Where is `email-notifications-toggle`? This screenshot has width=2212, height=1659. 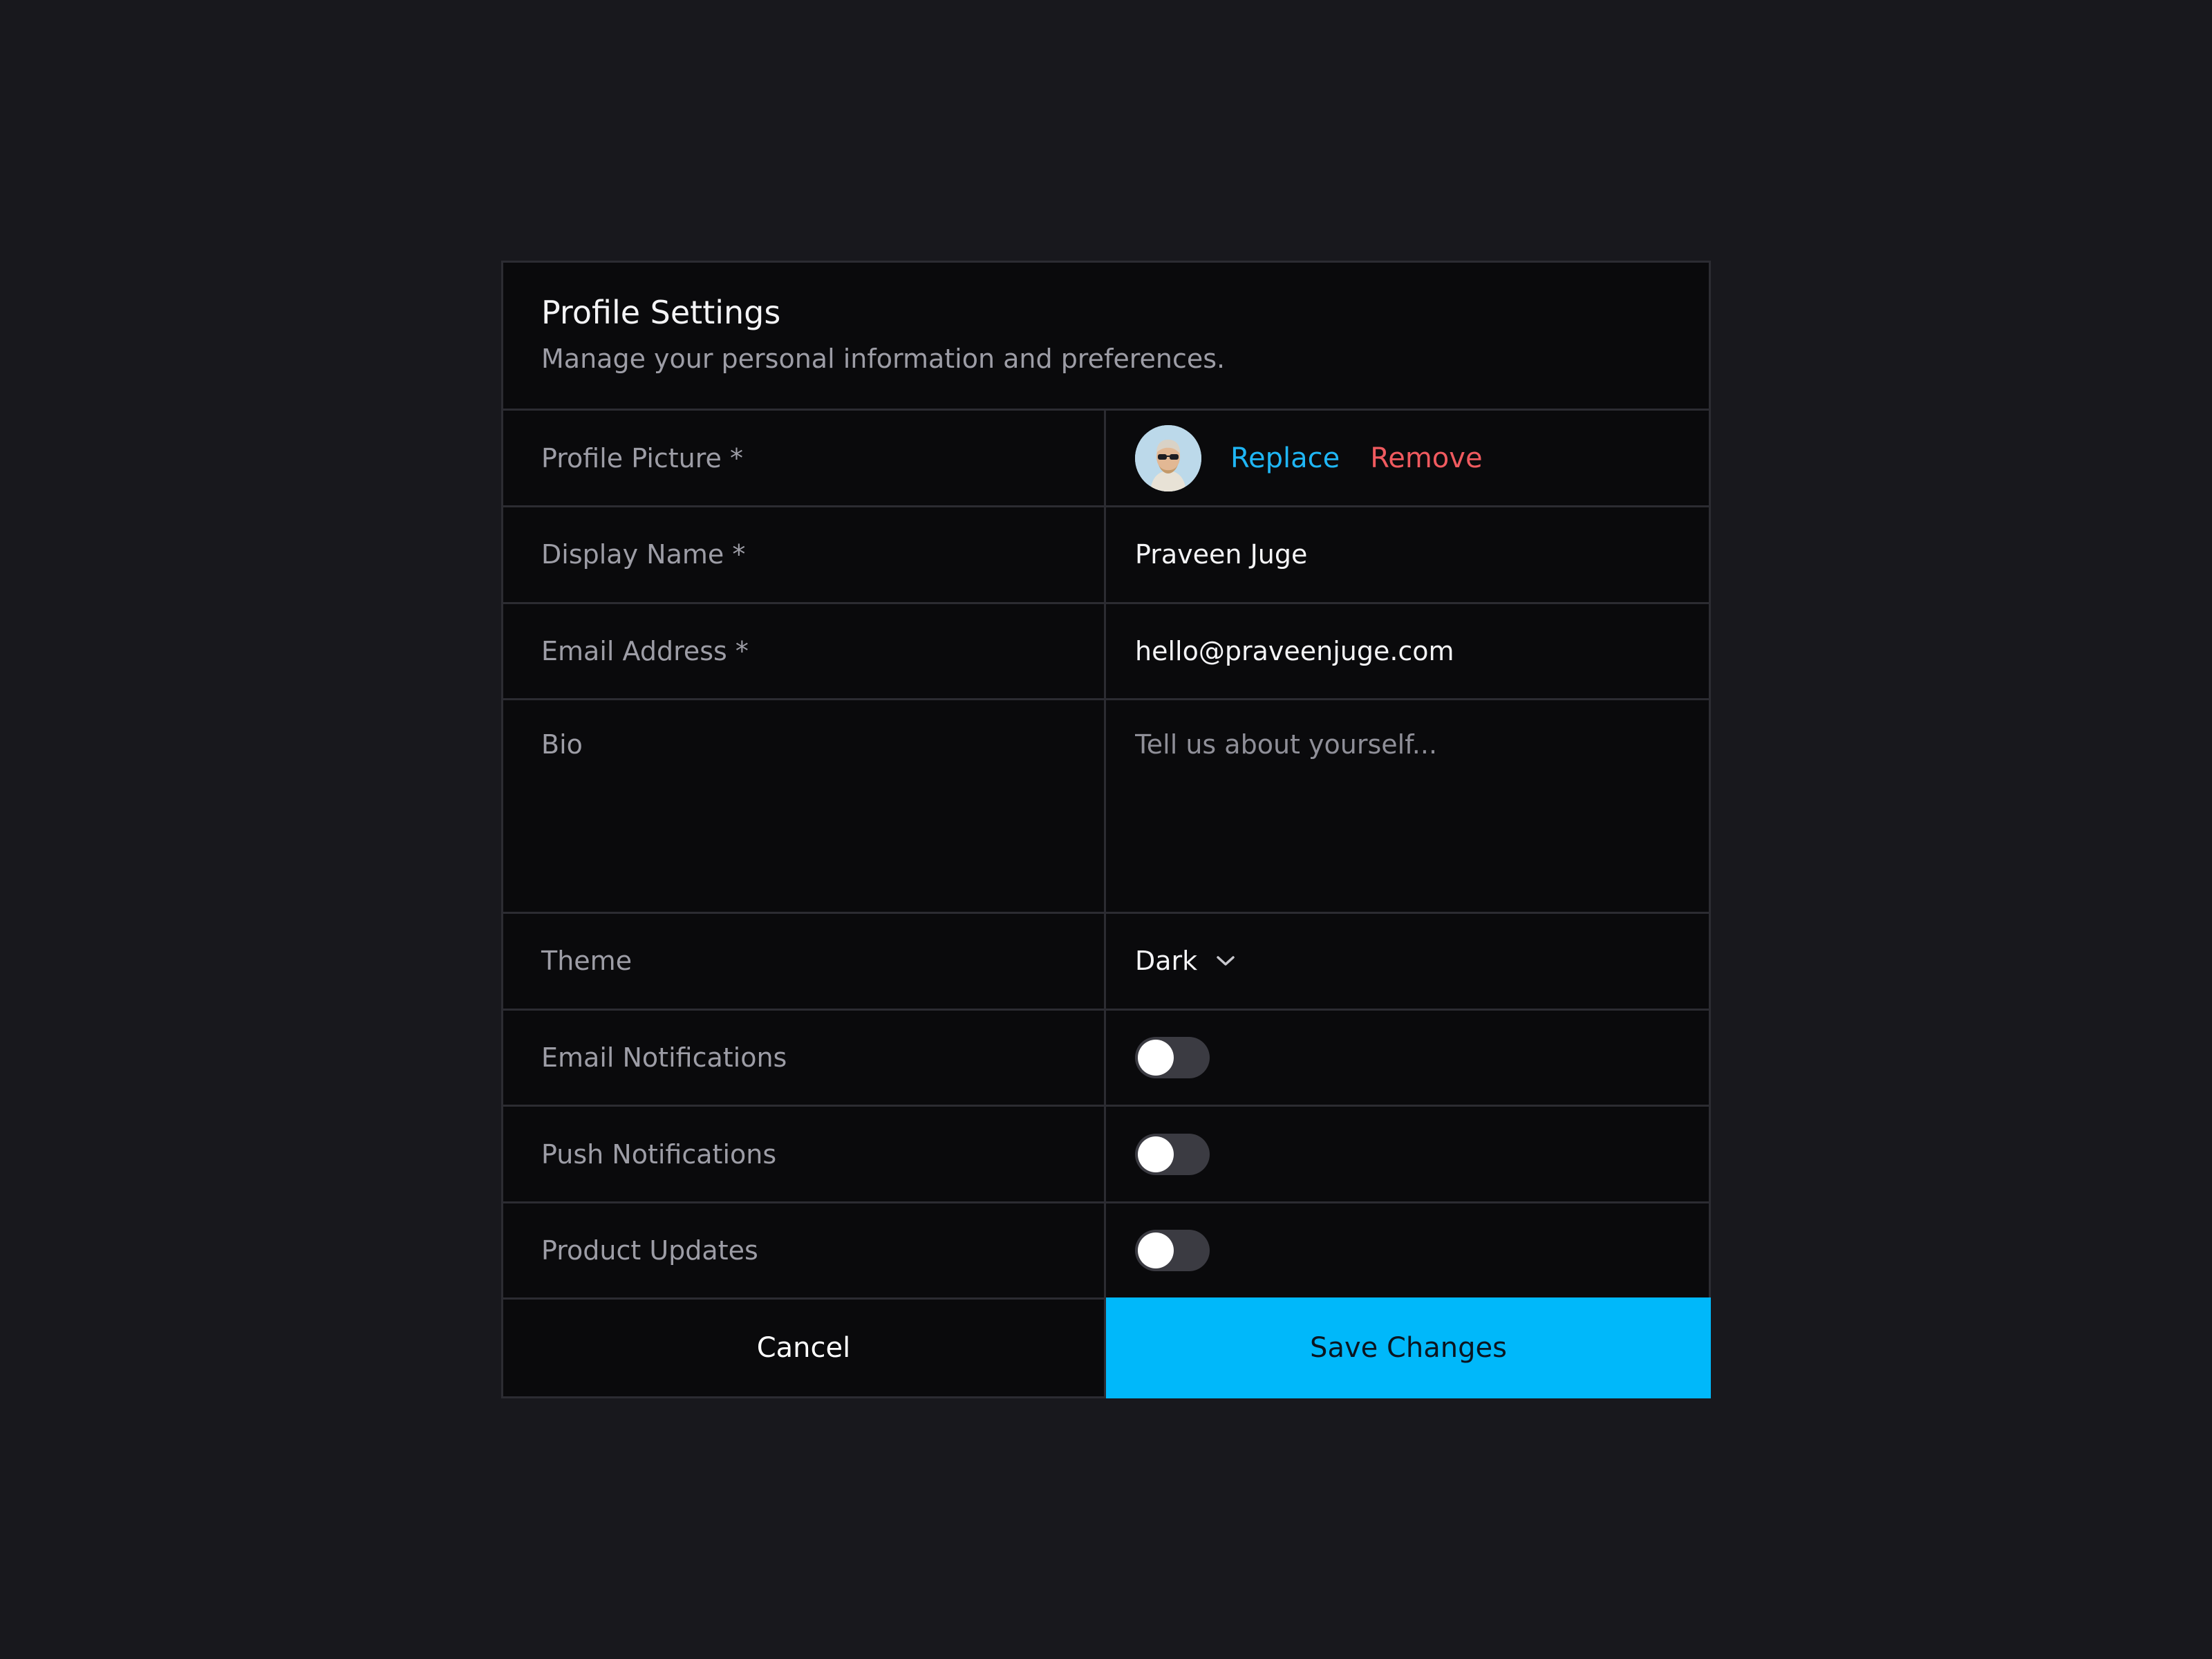
email-notifications-toggle is located at coordinates (1172, 1058).